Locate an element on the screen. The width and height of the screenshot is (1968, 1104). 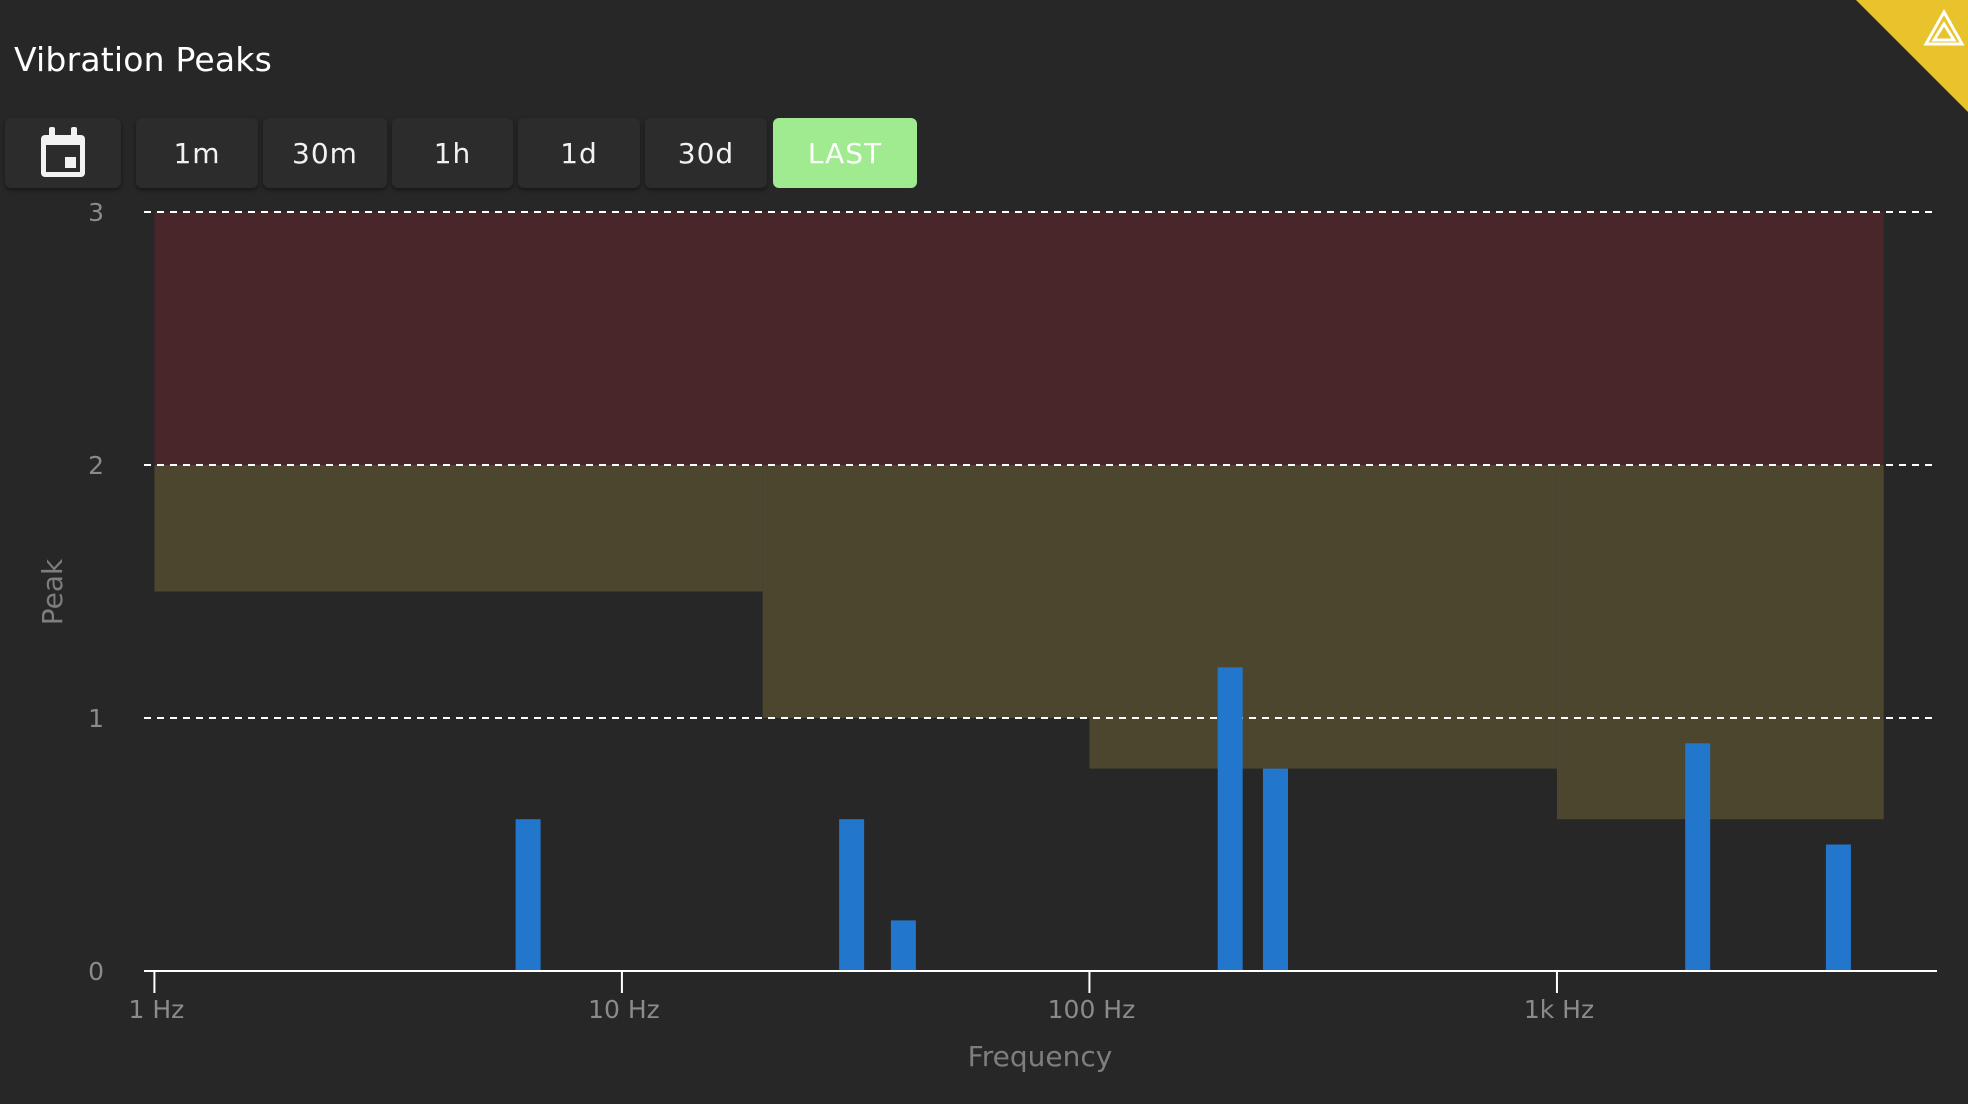
x-tick-label: 1 Hz is located at coordinates (157, 1009).